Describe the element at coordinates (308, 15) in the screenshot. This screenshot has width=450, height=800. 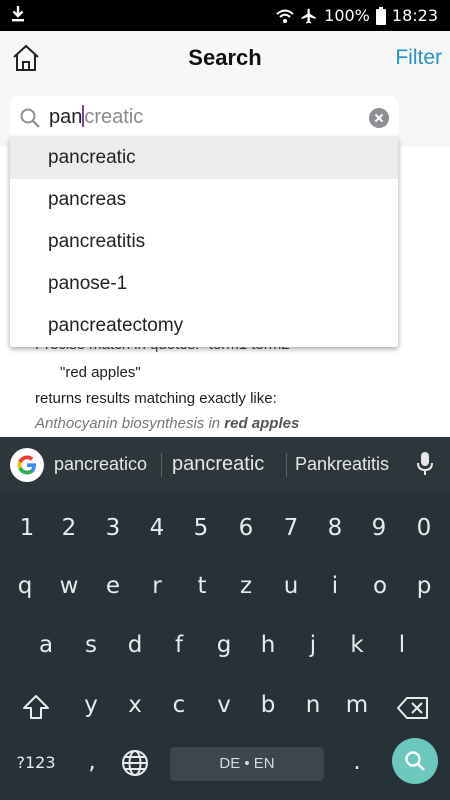
I see `airplane-icon` at that location.